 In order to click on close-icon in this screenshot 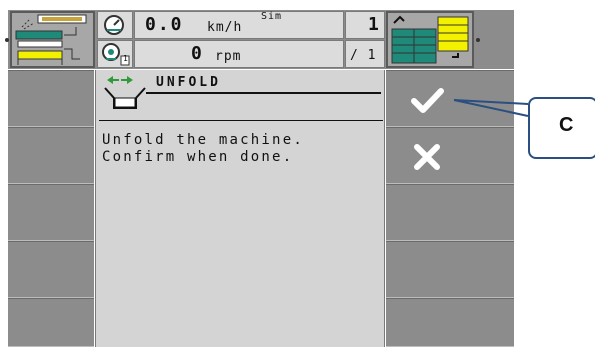, I will do `click(427, 157)`.